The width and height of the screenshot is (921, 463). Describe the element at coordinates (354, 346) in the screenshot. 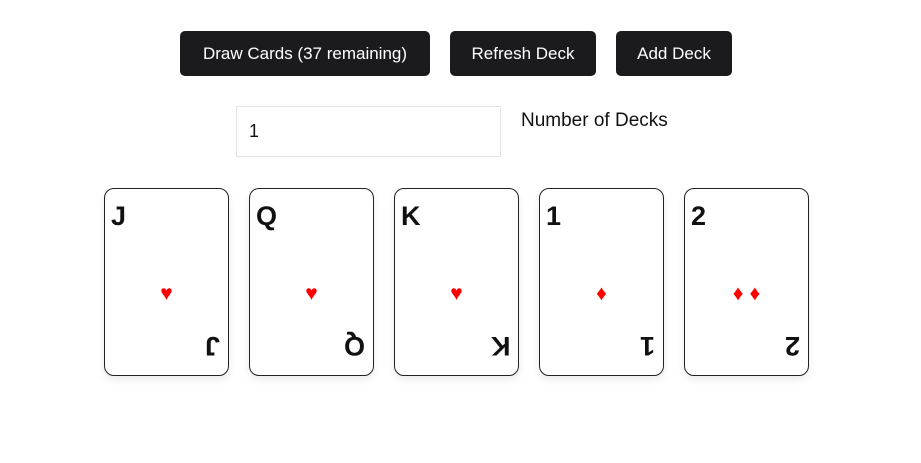

I see `card-rank-bottom: Q` at that location.